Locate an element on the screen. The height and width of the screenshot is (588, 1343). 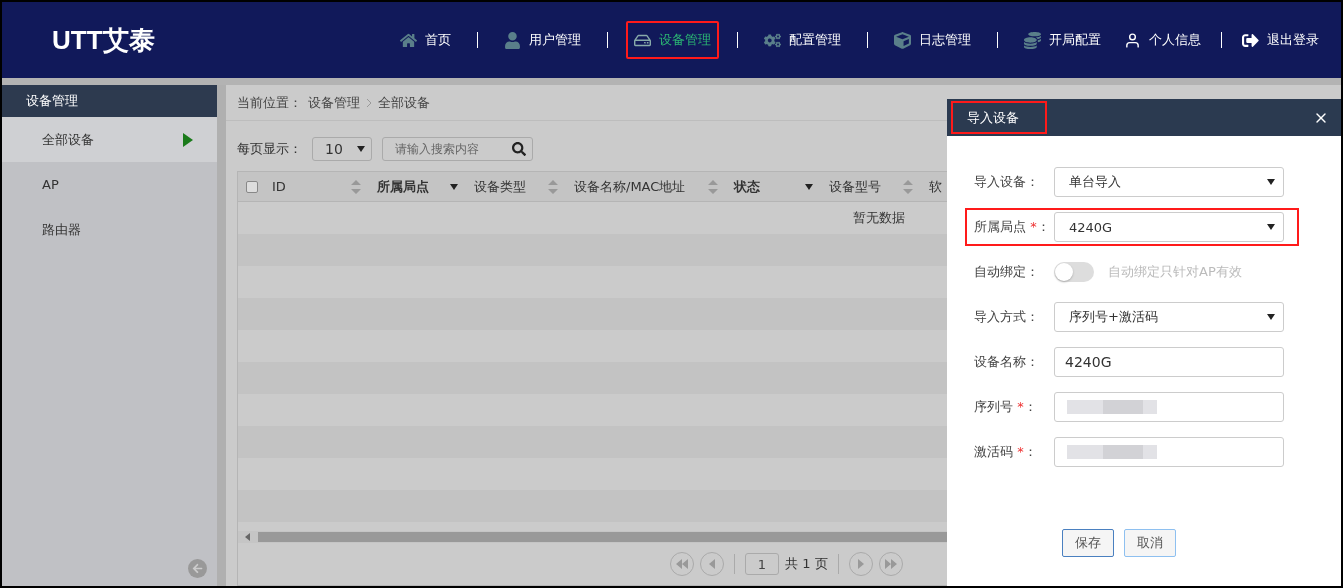
nav-item: 配置管理 is located at coordinates (802, 40).